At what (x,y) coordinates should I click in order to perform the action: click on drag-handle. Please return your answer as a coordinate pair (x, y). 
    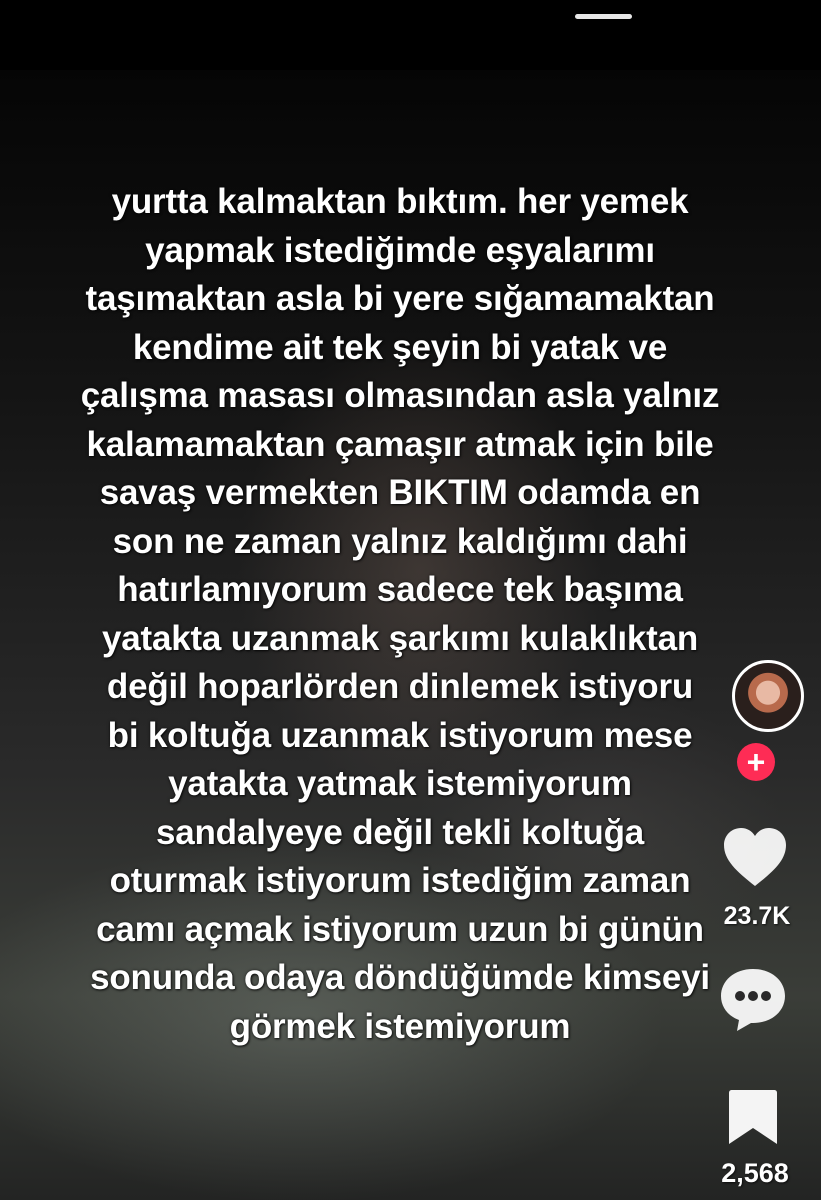
    Looking at the image, I should click on (603, 16).